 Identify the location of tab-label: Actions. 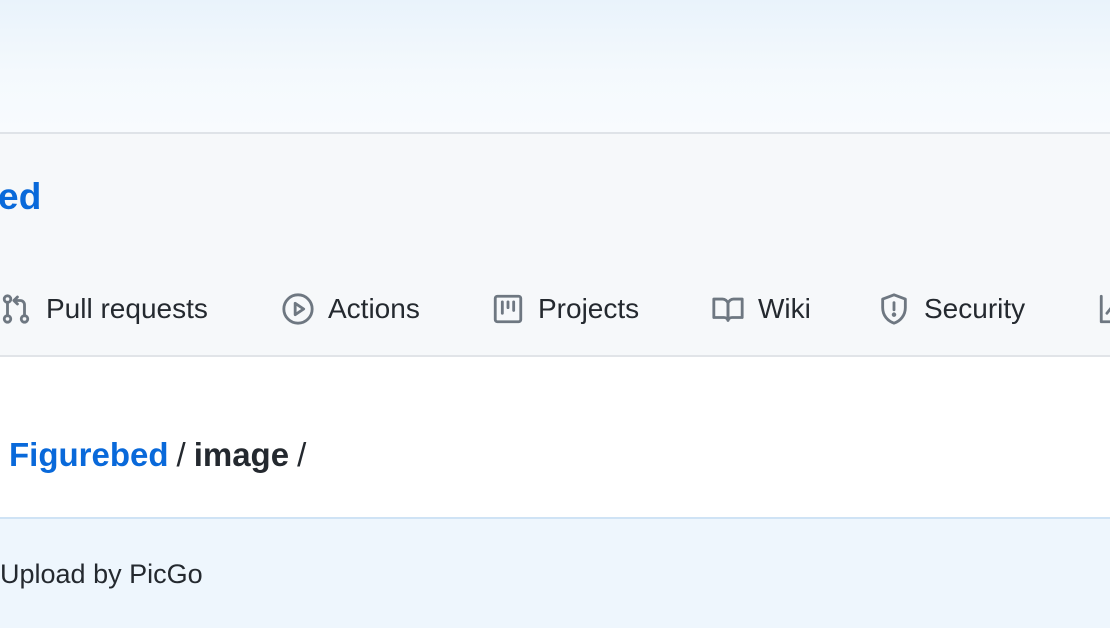
(374, 308).